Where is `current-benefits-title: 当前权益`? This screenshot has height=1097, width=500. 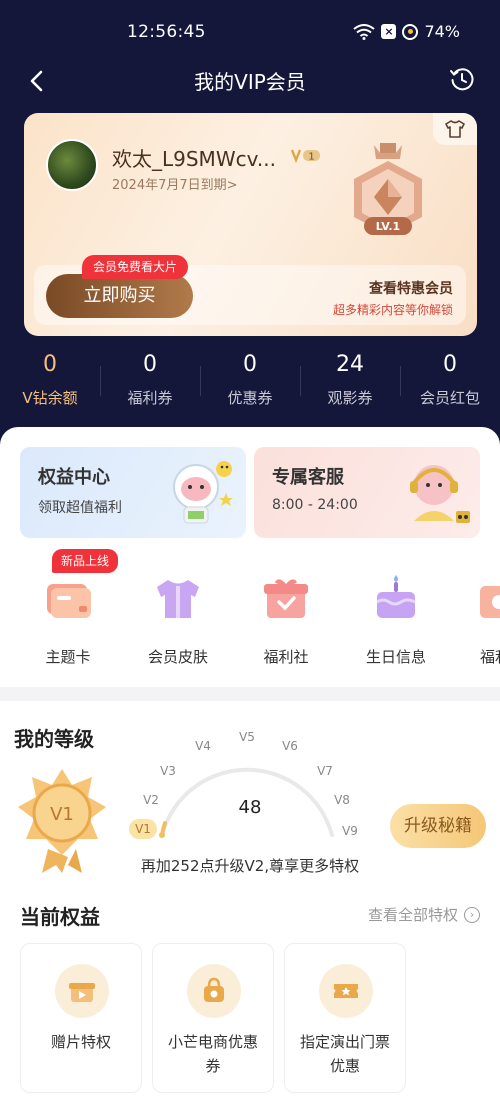 current-benefits-title: 当前权益 is located at coordinates (60, 917).